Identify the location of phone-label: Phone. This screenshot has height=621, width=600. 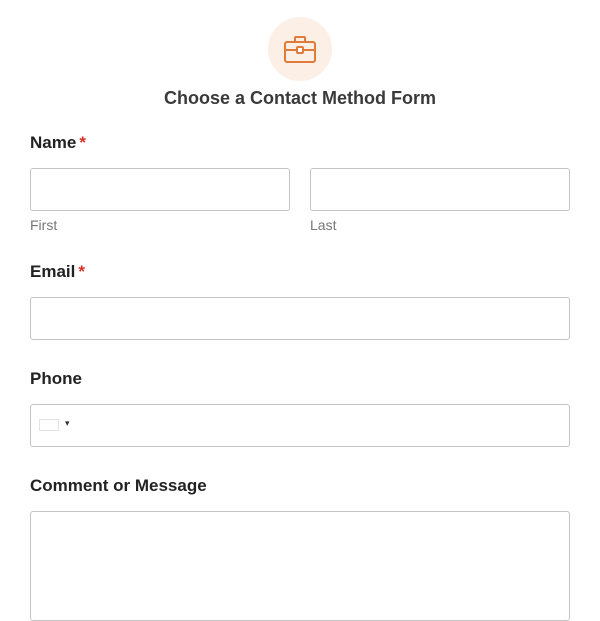
(56, 378).